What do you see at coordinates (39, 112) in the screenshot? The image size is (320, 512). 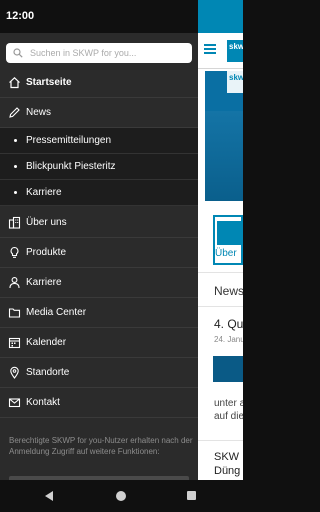 I see `nav-item-label: News` at bounding box center [39, 112].